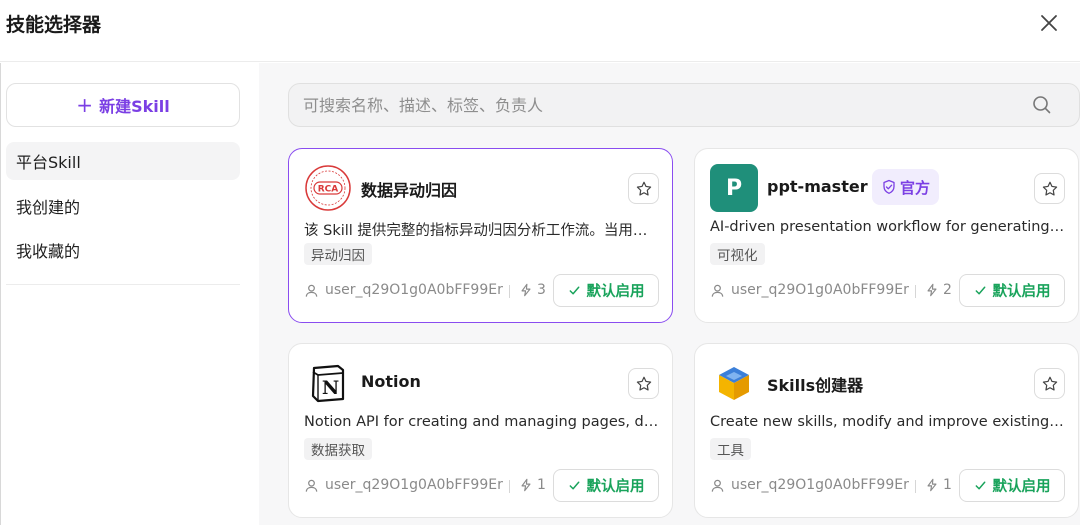  What do you see at coordinates (48, 207) in the screenshot?
I see `sidebar-item-label: 我创建的` at bounding box center [48, 207].